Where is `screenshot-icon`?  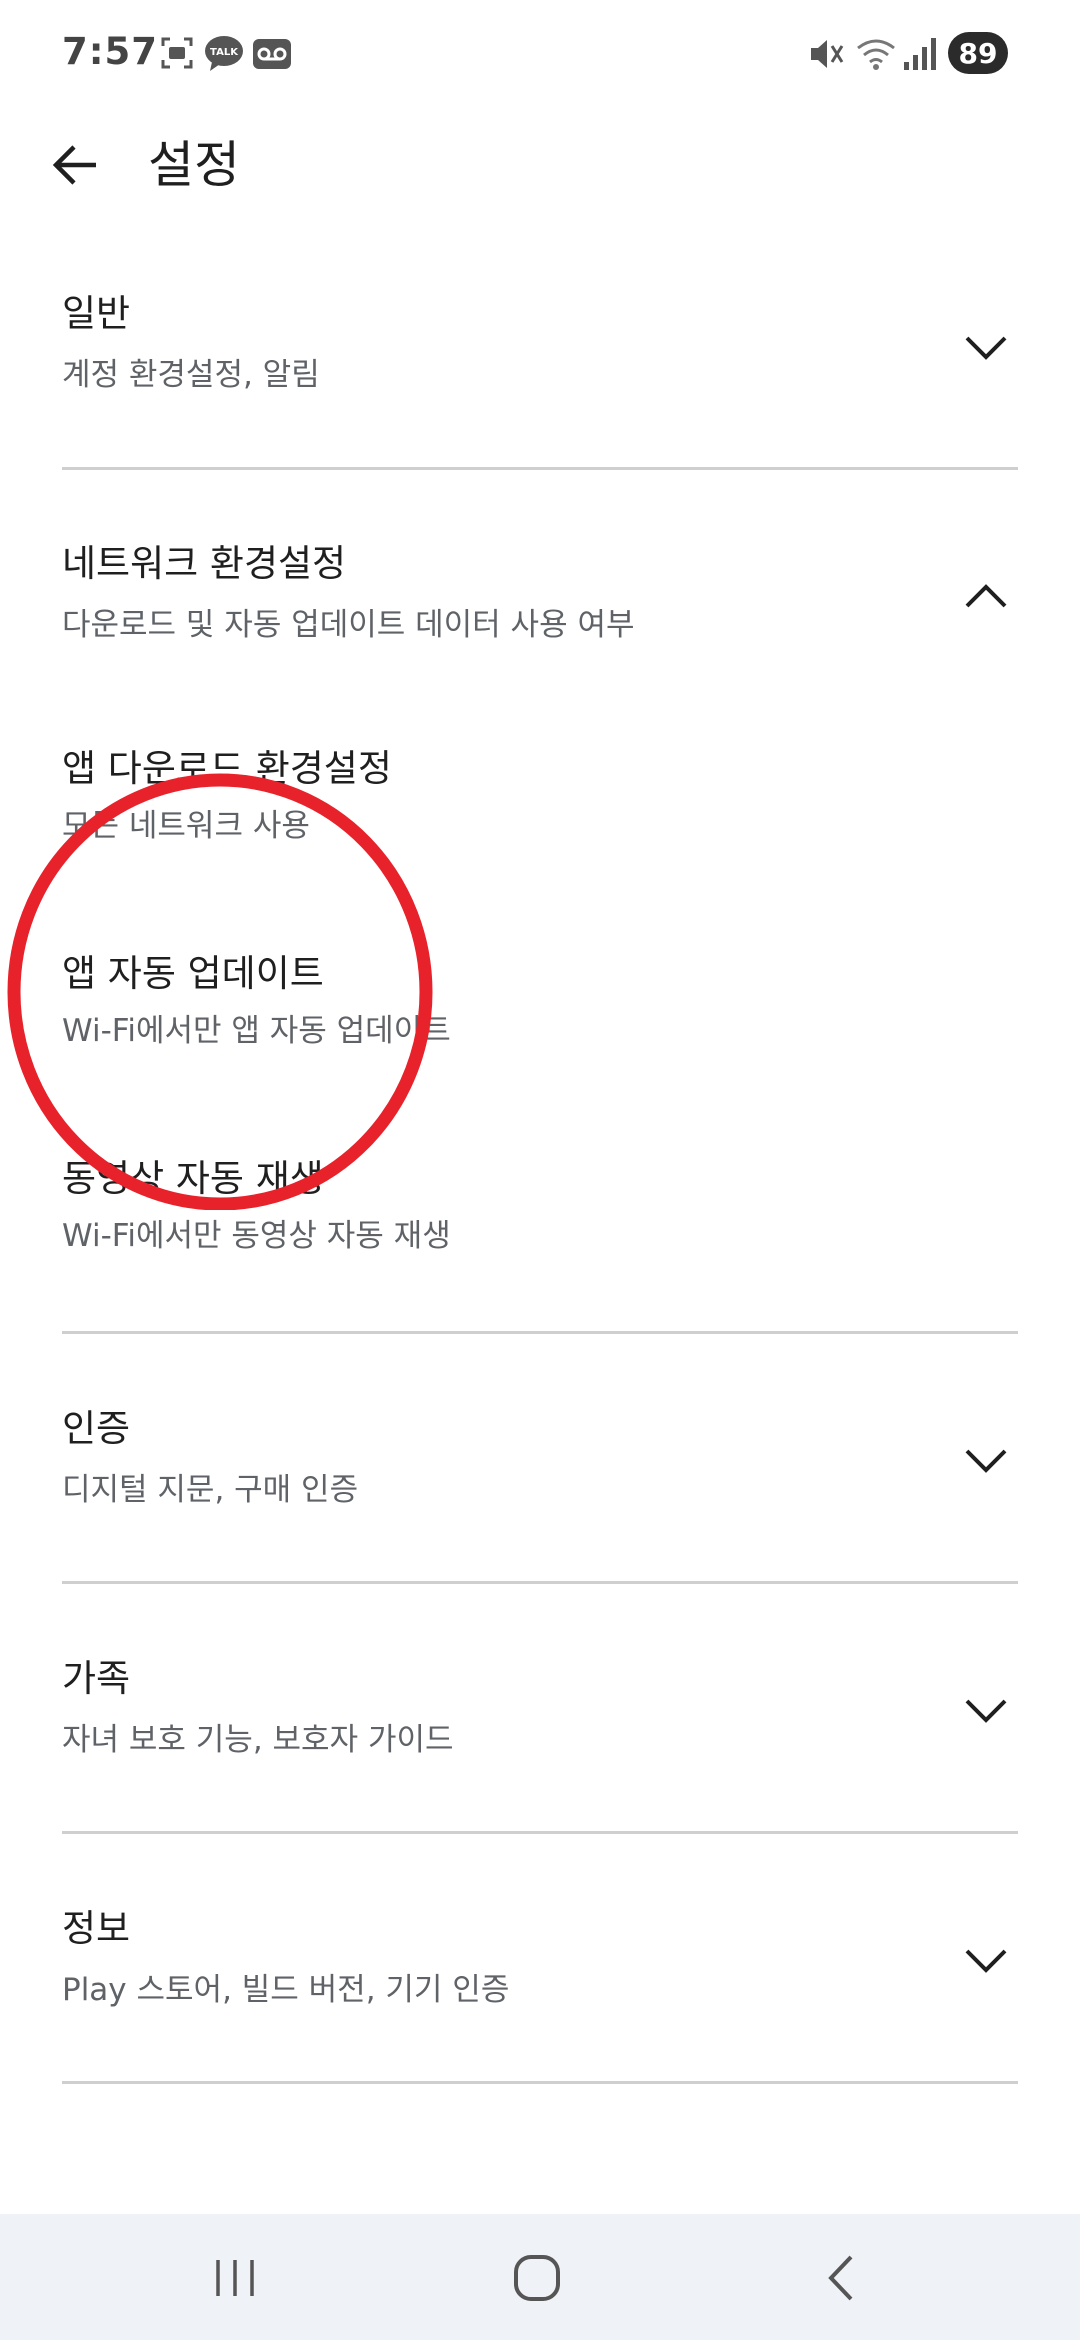 screenshot-icon is located at coordinates (177, 55).